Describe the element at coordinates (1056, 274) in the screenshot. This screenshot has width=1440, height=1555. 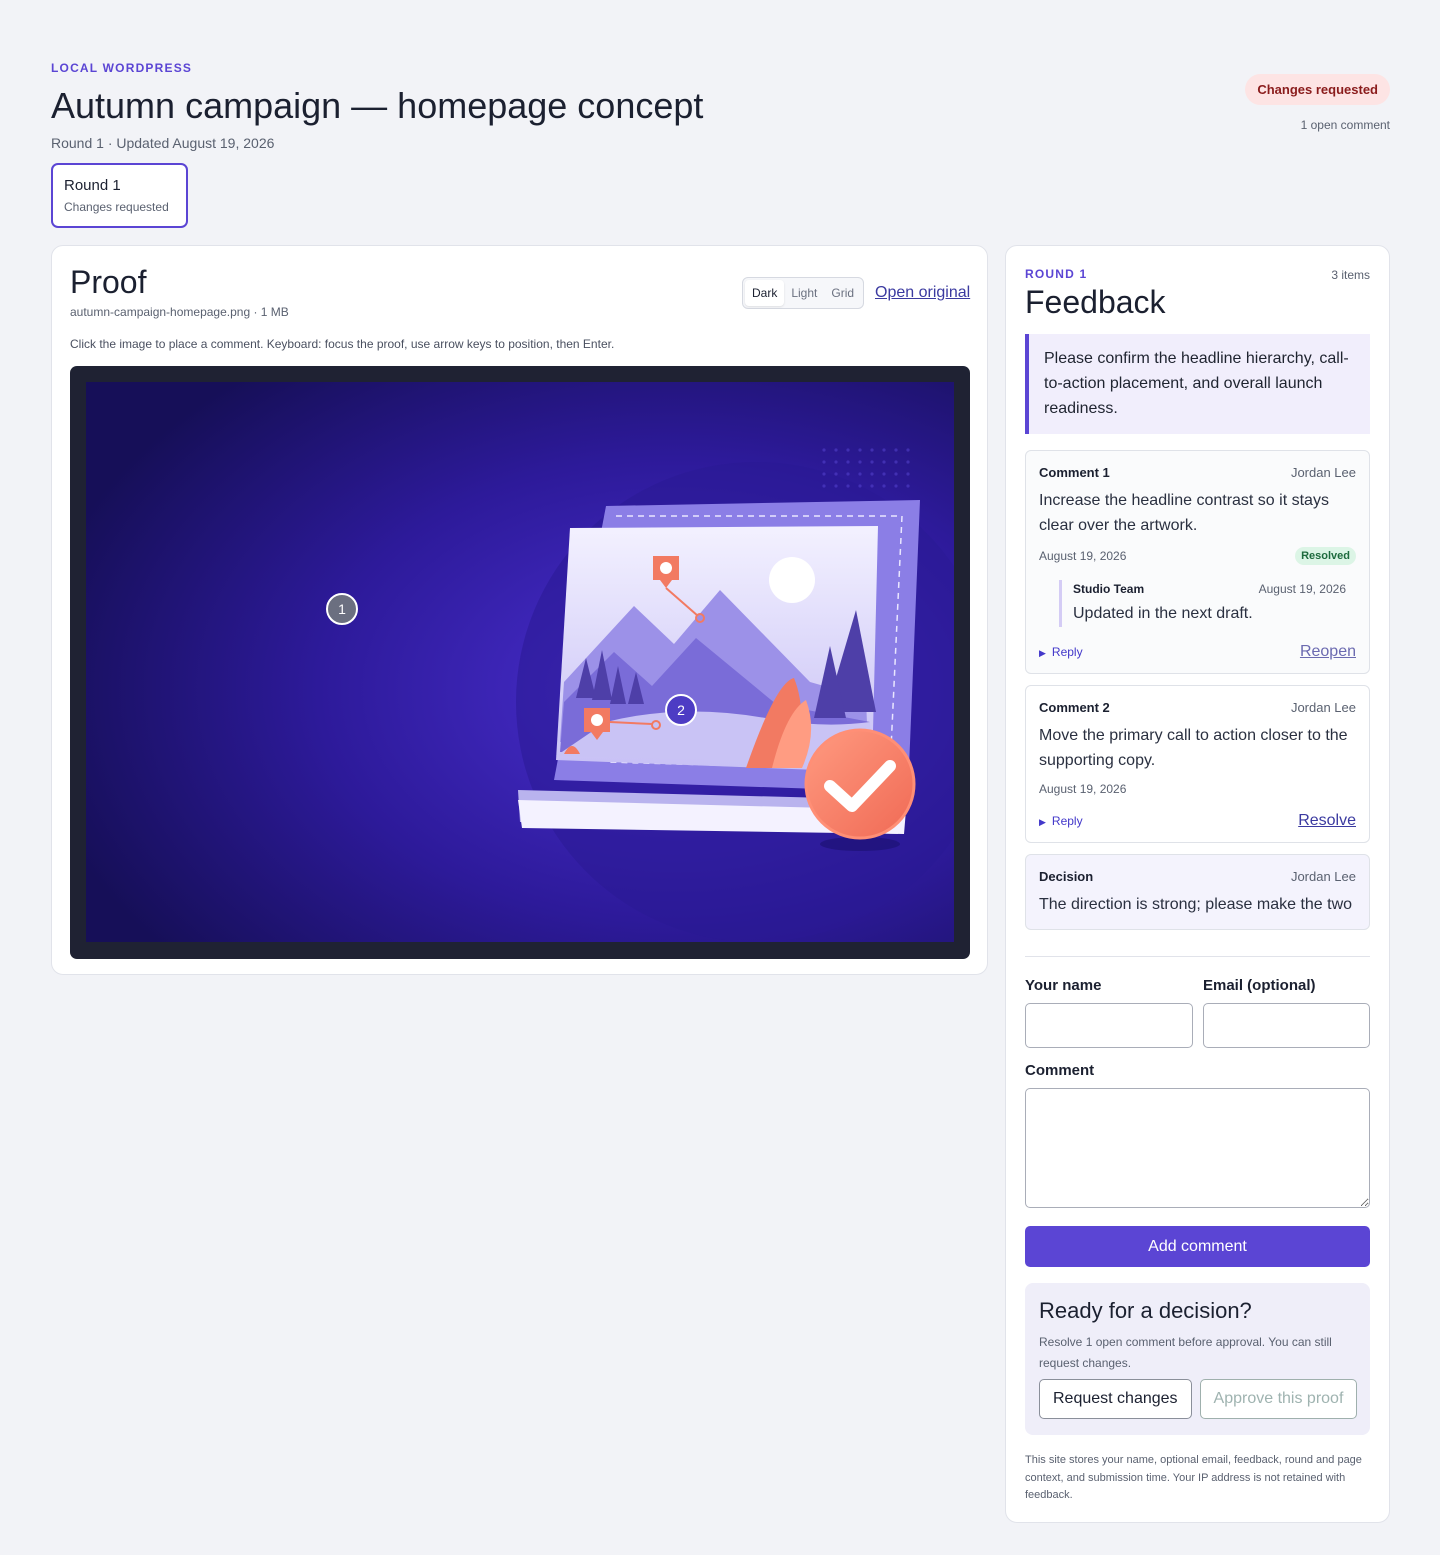
I see `feedback-round-label: ROUND 1` at that location.